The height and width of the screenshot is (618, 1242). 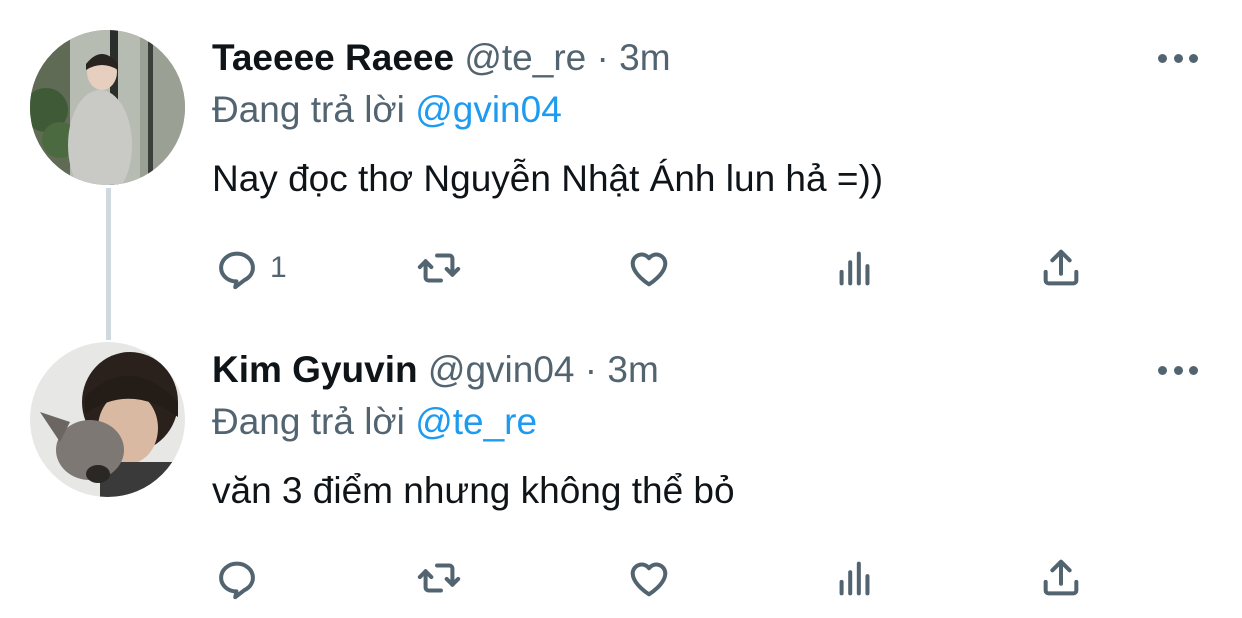 I want to click on tweet-text: Nay đọc thơ Nguyễn Nhật Ánh lun hả =)), so click(x=548, y=178).